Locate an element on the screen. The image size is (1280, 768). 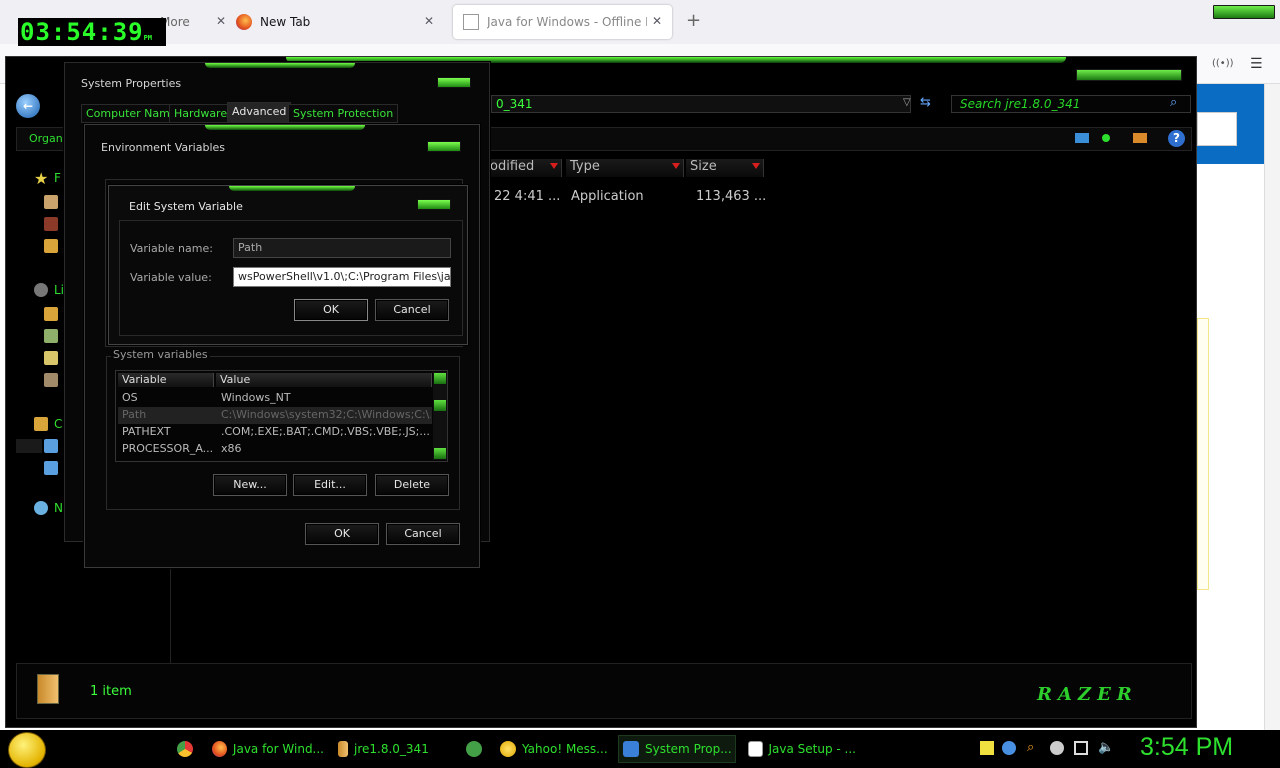
browser-tab-java: Java for Windows - Offline Insta ✕ is located at coordinates (562, 22).